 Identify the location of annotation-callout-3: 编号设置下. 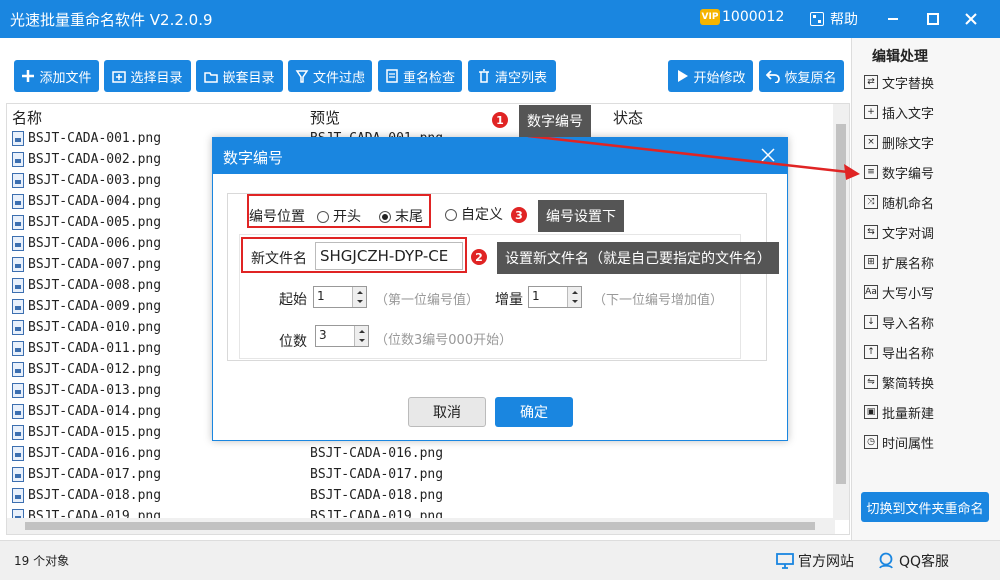
(581, 216).